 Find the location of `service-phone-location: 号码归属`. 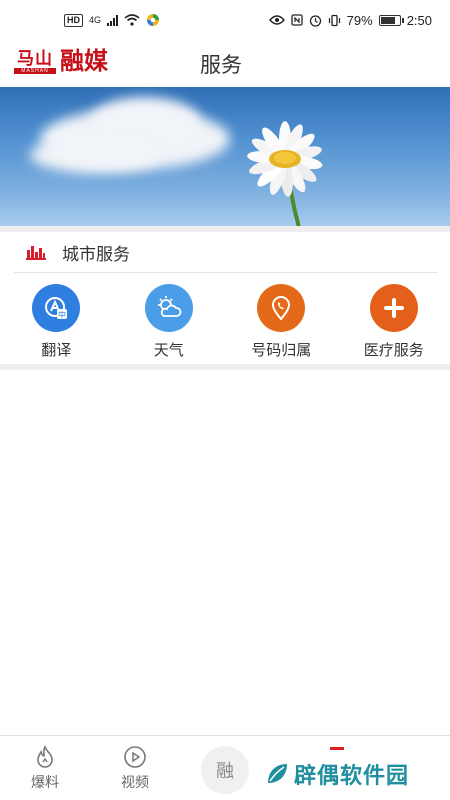

service-phone-location: 号码归属 is located at coordinates (281, 324).